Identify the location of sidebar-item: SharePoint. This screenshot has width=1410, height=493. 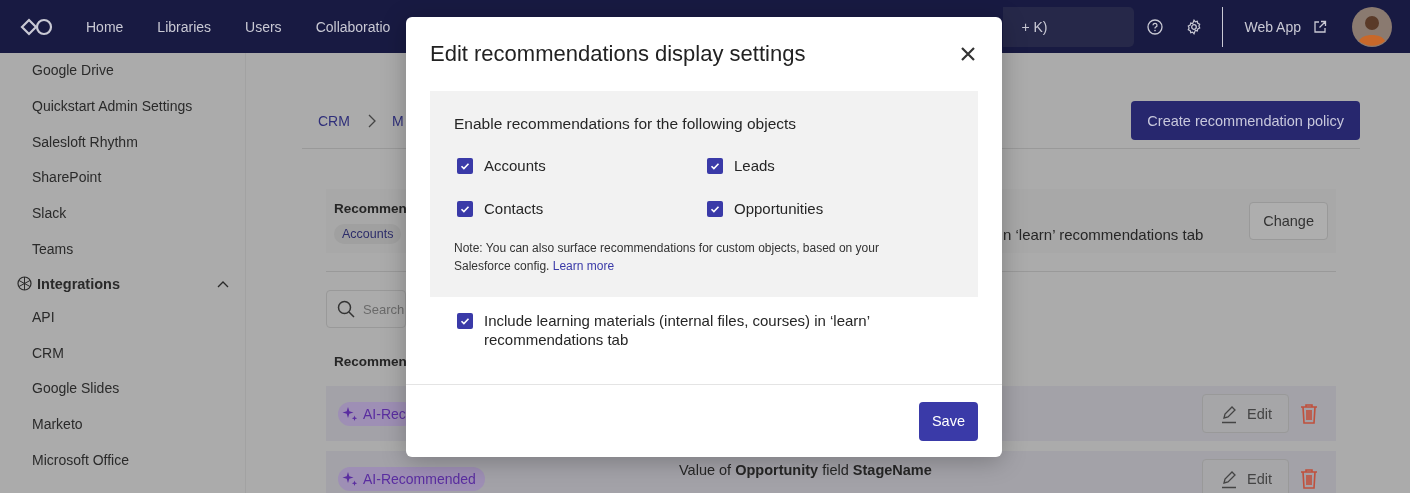
(122, 178).